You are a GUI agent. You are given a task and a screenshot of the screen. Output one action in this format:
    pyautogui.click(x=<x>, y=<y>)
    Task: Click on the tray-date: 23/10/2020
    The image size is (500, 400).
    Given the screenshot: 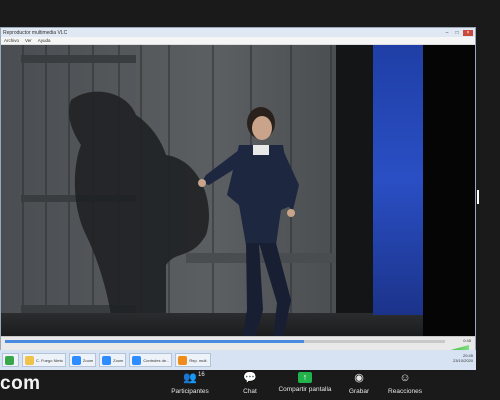 What is the action you would take?
    pyautogui.click(x=462, y=360)
    